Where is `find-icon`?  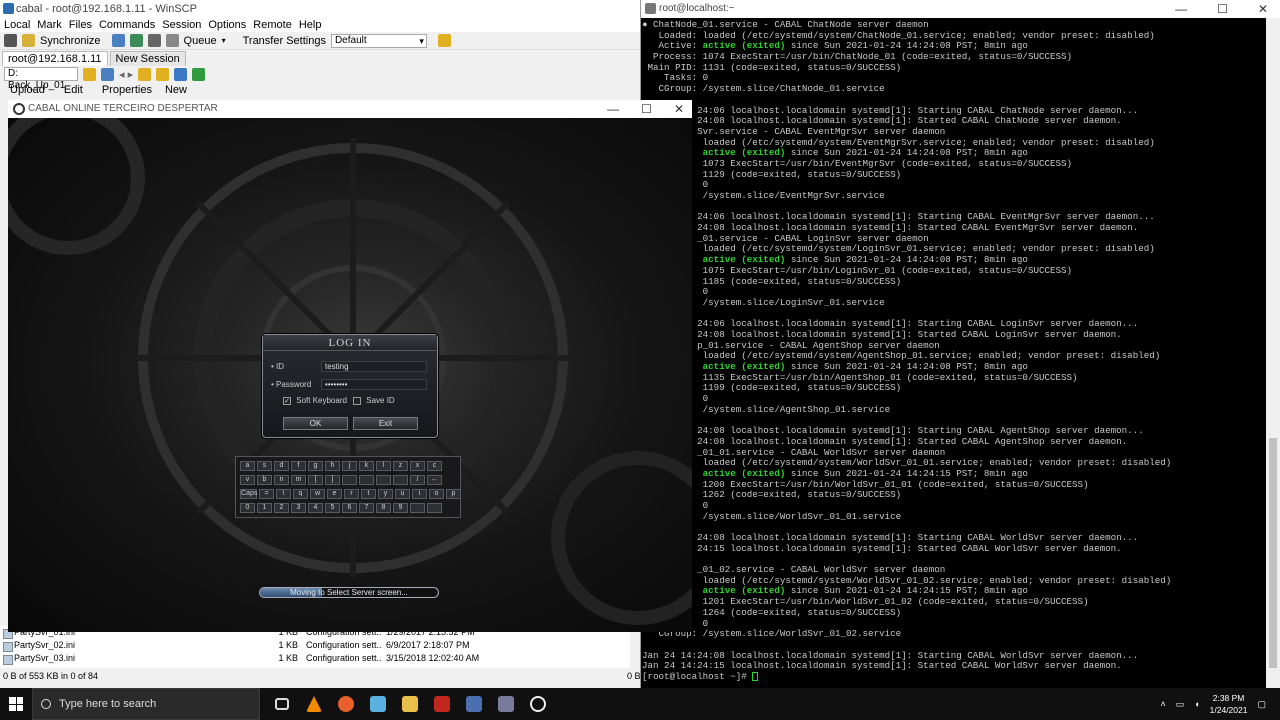
find-icon is located at coordinates (136, 40).